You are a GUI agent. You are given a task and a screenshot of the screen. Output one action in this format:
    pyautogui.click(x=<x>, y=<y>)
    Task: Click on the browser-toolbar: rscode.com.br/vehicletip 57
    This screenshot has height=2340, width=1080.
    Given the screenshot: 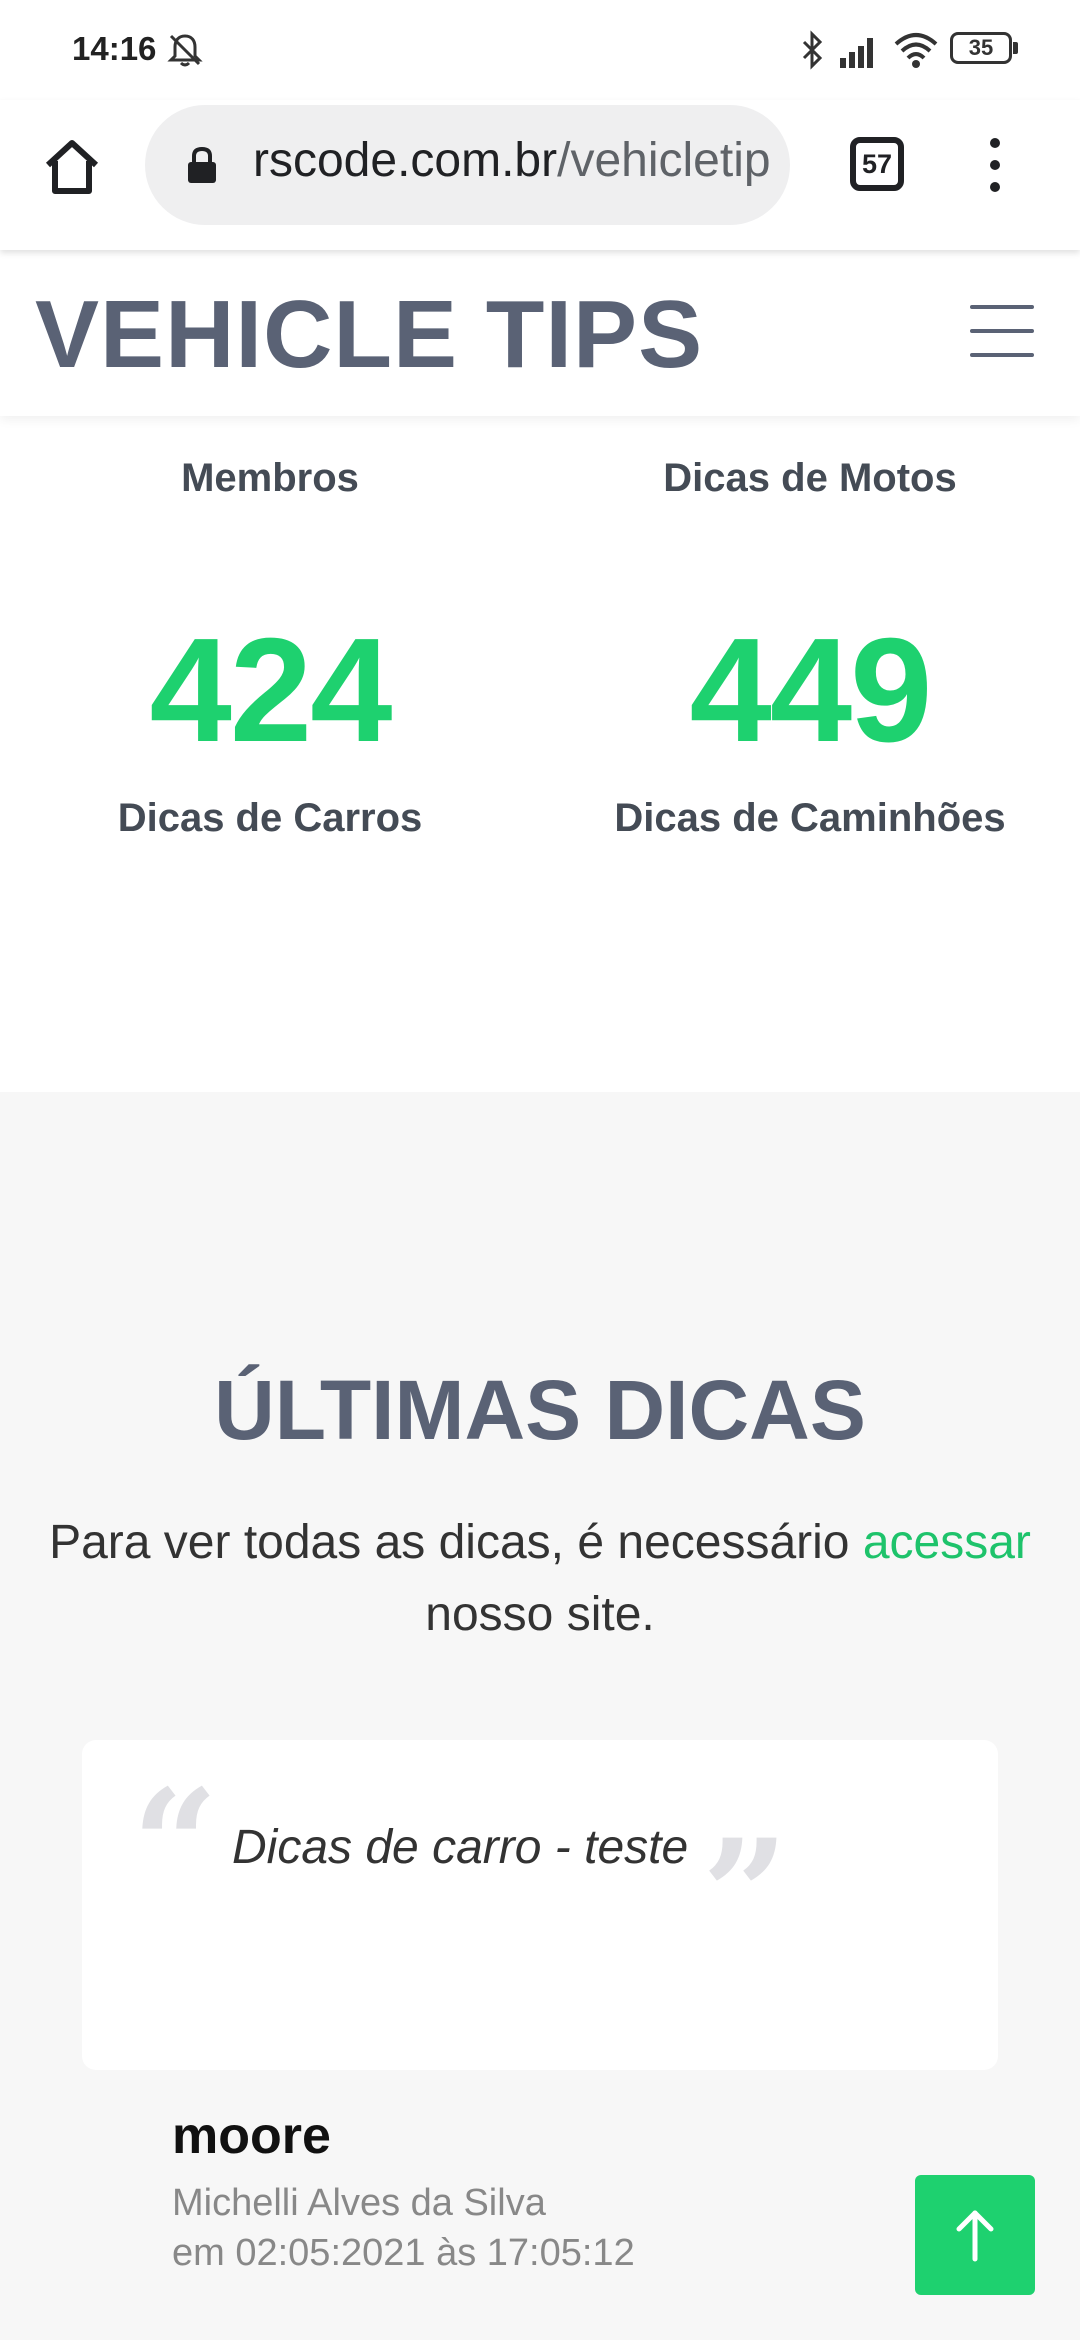 What is the action you would take?
    pyautogui.click(x=540, y=175)
    